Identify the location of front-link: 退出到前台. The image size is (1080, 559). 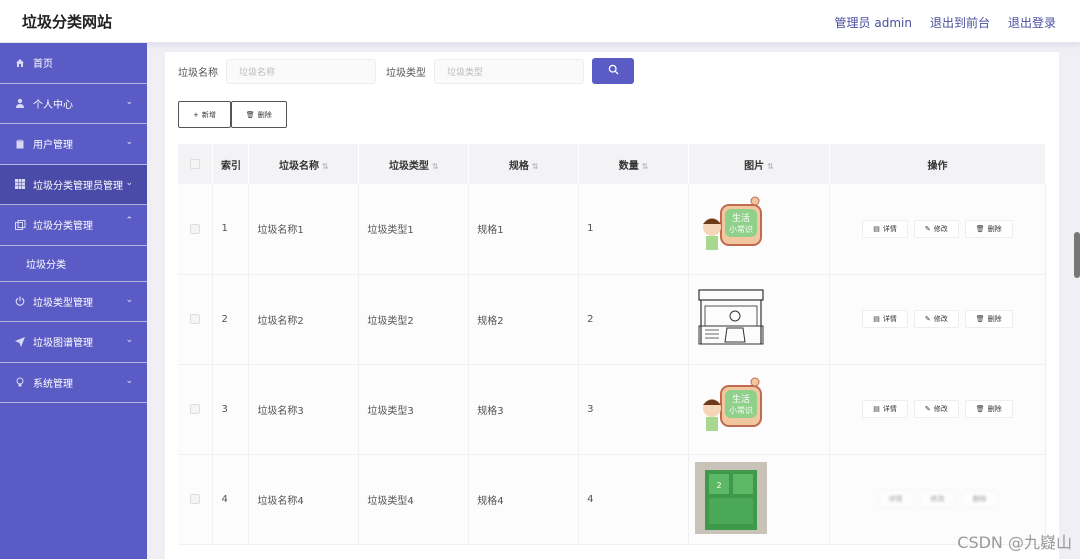
(960, 22).